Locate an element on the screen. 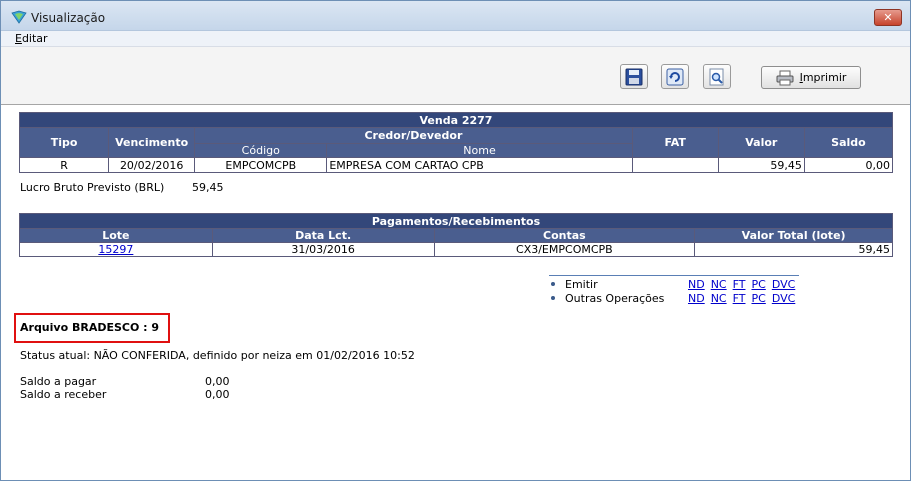 The width and height of the screenshot is (911, 481). save-button is located at coordinates (634, 76).